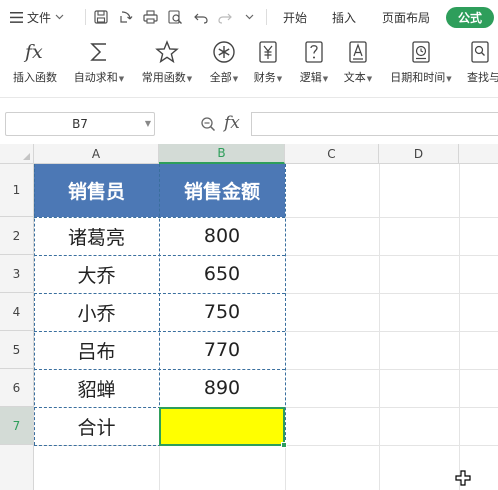 This screenshot has width=498, height=490. Describe the element at coordinates (95, 77) in the screenshot. I see `autosum-label: 自动求和` at that location.